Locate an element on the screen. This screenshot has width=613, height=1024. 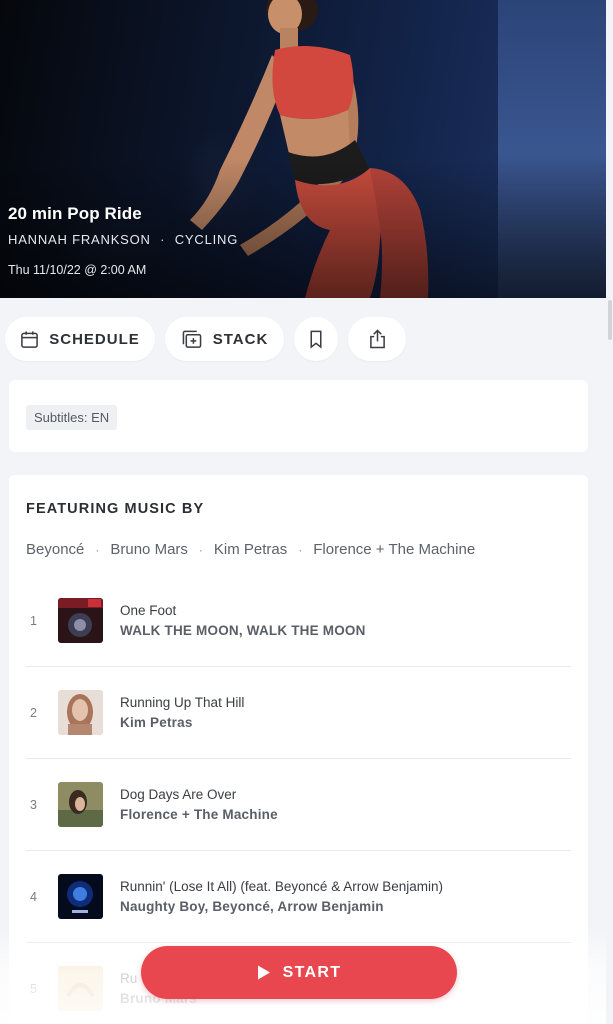
featured-artist: Beyoncé is located at coordinates (55, 549).